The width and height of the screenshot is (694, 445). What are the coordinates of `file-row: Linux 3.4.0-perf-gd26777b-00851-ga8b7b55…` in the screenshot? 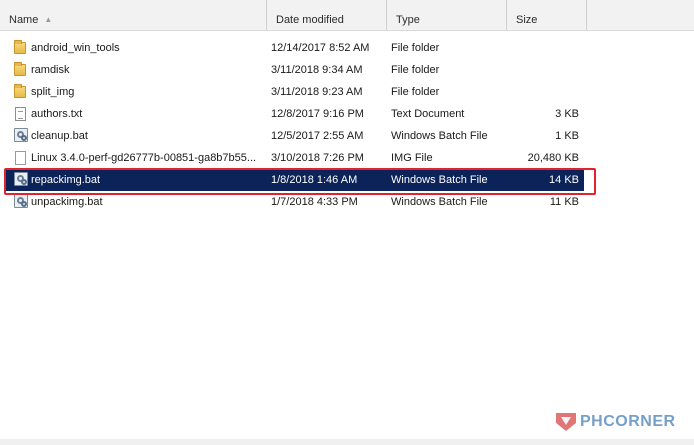 It's located at (295, 158).